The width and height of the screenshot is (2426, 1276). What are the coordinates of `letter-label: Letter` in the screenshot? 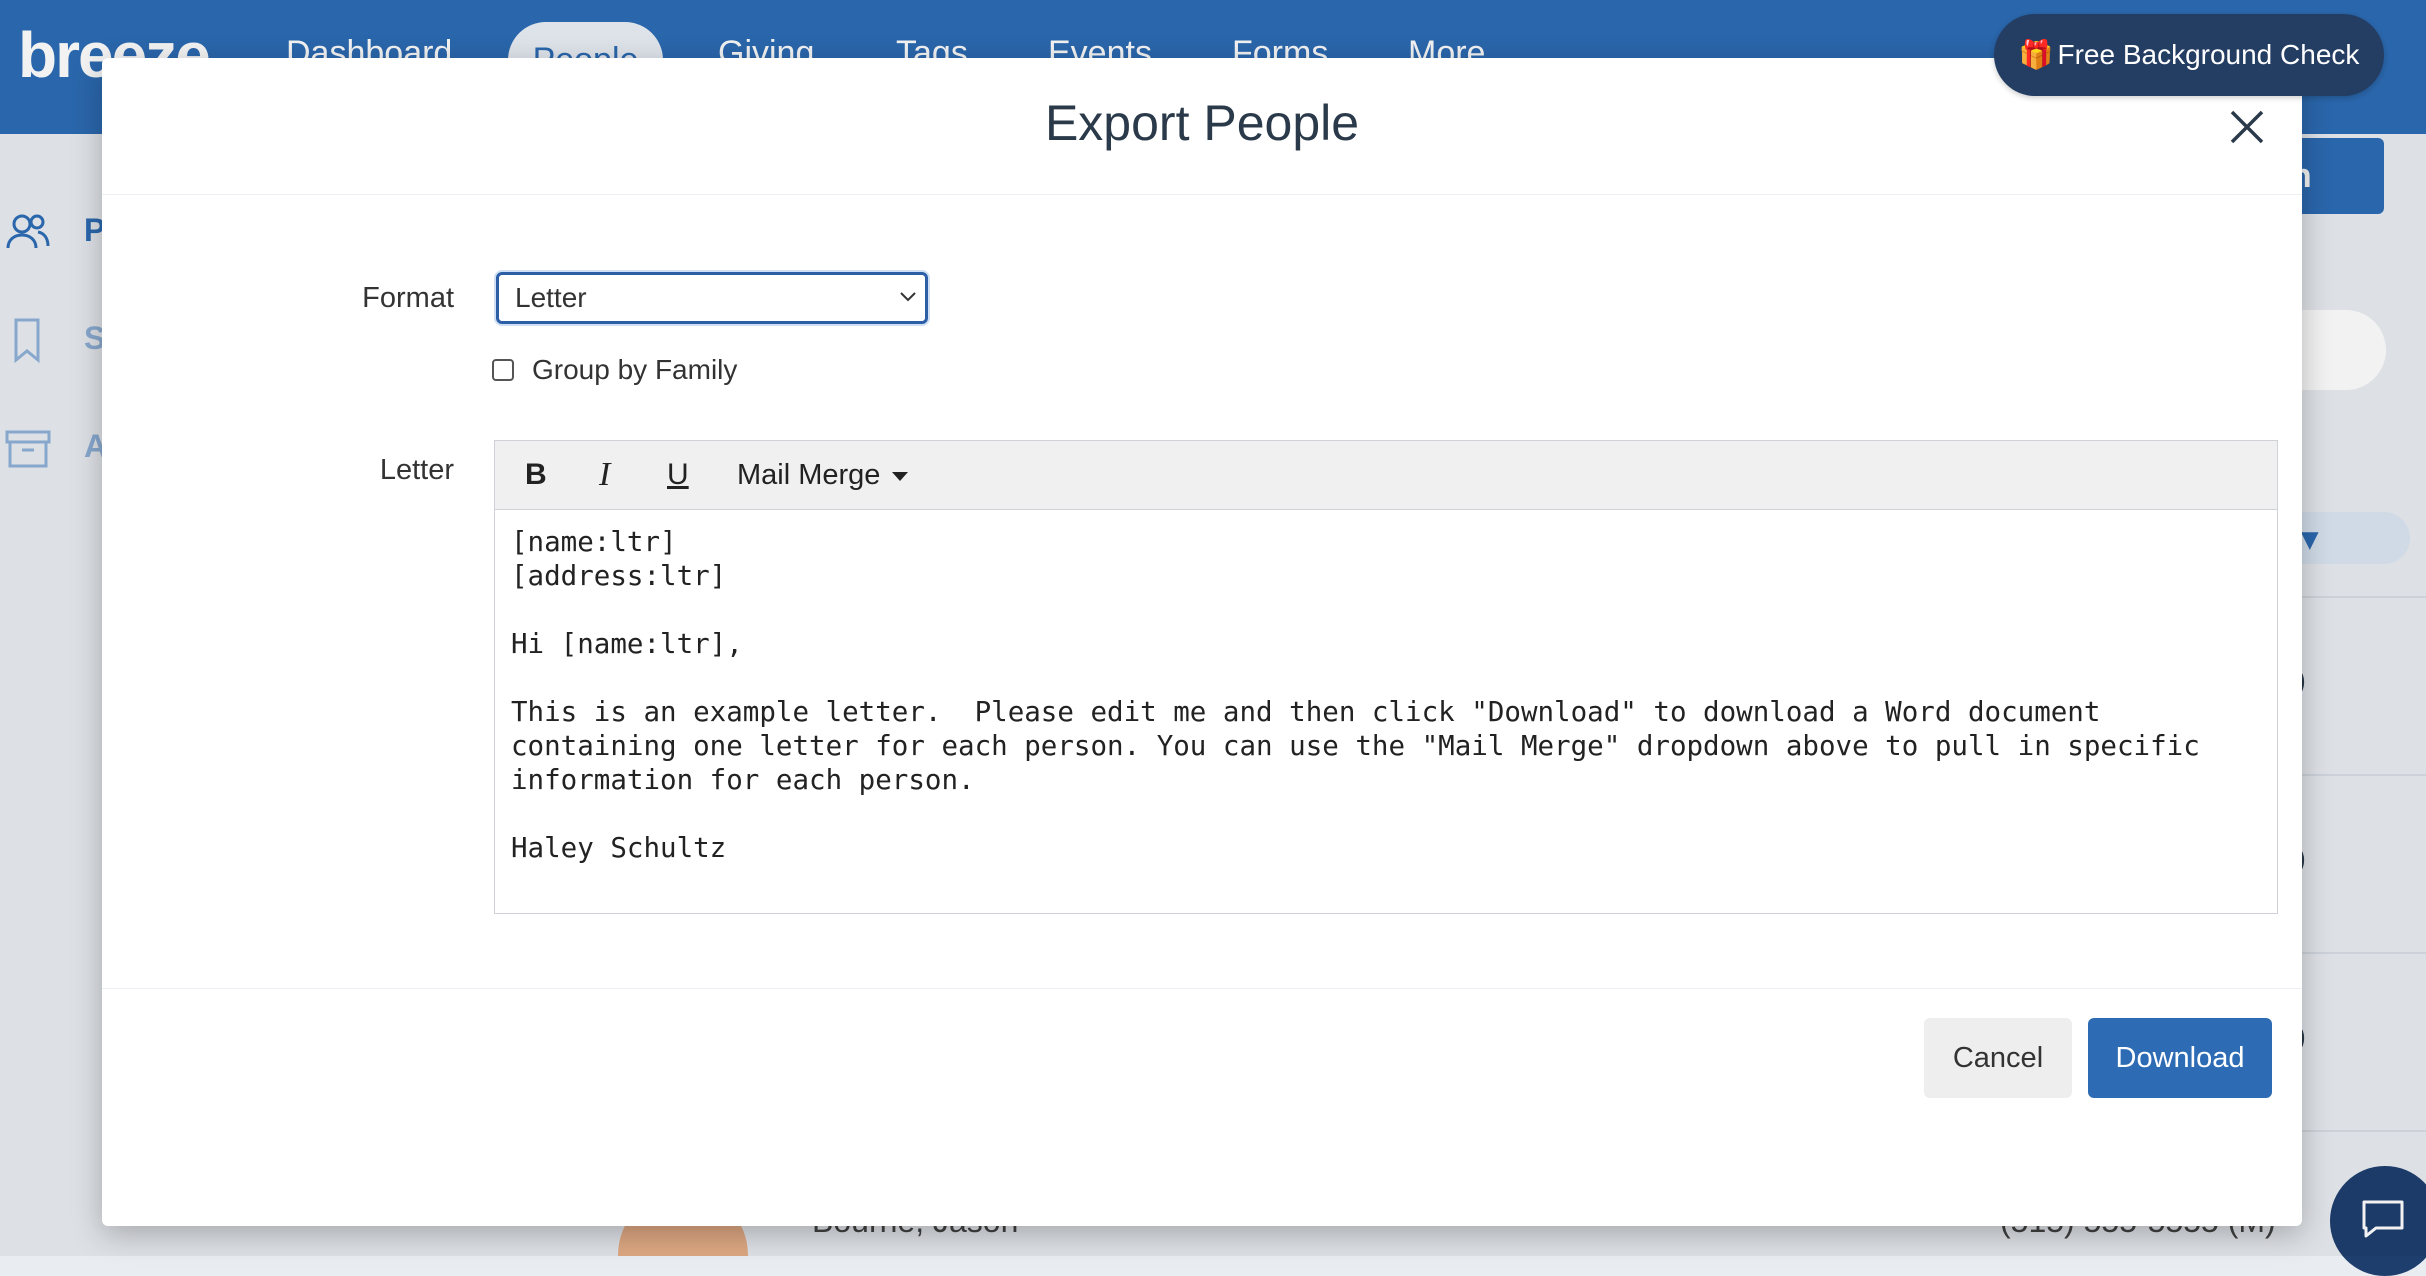 It's located at (416, 470).